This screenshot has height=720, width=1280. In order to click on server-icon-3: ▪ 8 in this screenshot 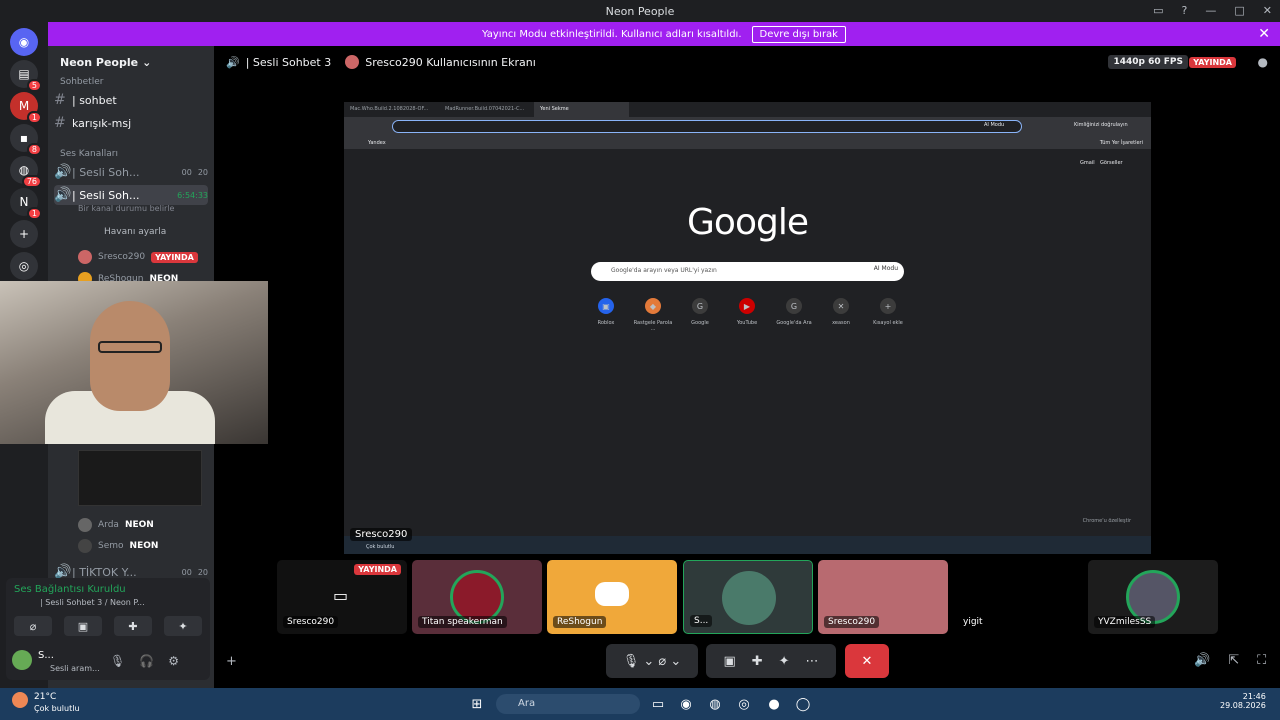, I will do `click(26, 140)`.